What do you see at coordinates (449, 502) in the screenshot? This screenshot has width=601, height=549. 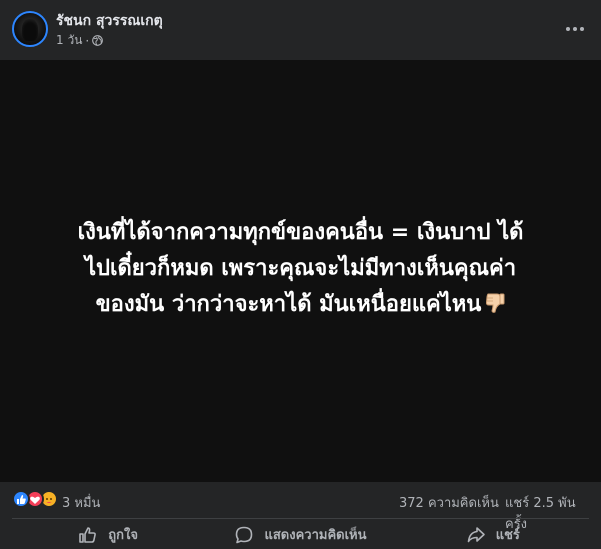 I see `comment-count: 372 ความคิดเห็น` at bounding box center [449, 502].